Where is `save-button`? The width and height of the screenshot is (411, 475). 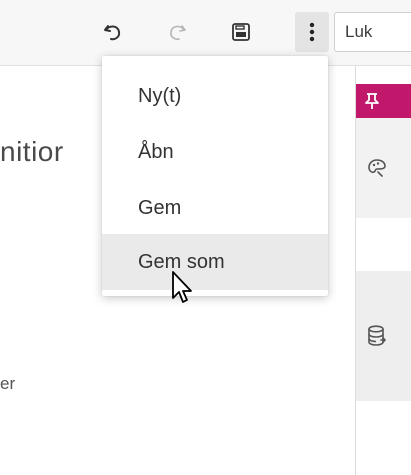 save-button is located at coordinates (241, 32).